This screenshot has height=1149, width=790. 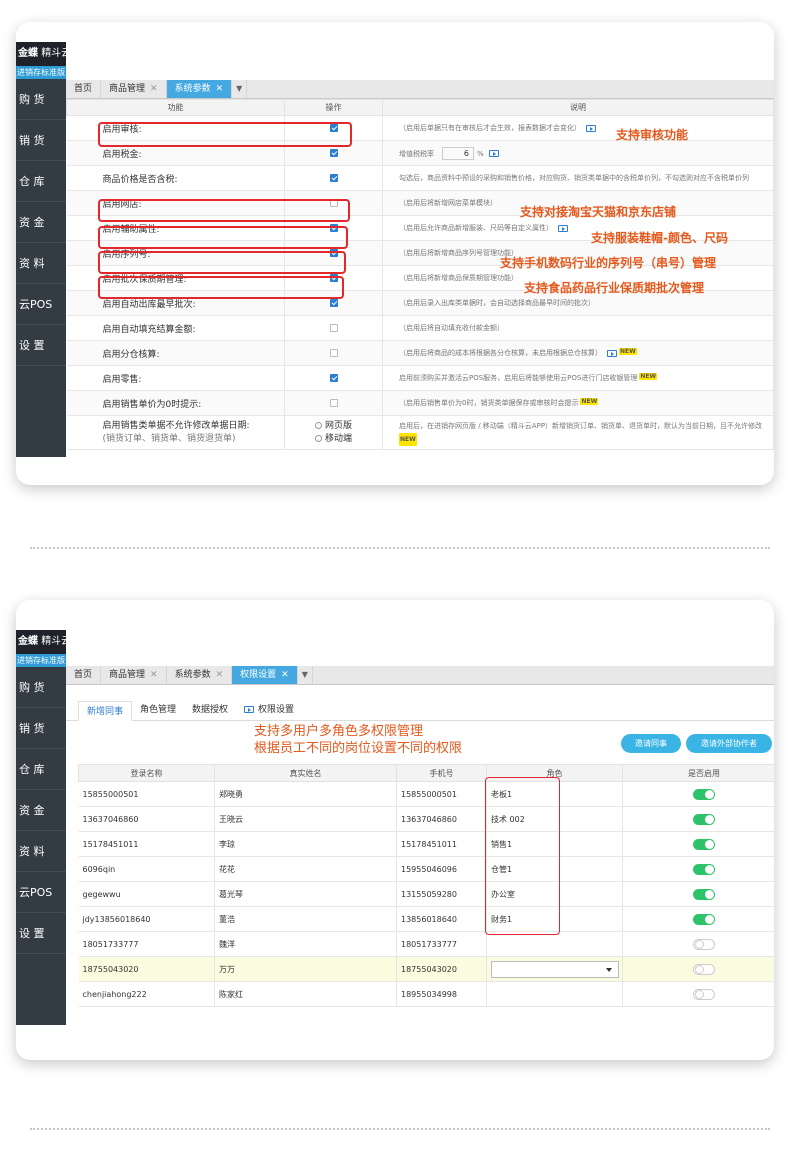 I want to click on subtab-add-colleague: 新增同事, so click(x=105, y=711).